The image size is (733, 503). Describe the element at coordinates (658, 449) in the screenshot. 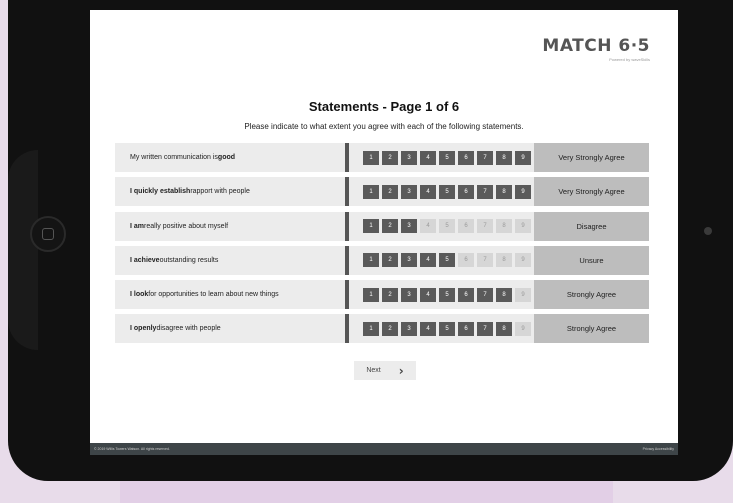

I see `footer-links: Privacy Accessibility` at that location.